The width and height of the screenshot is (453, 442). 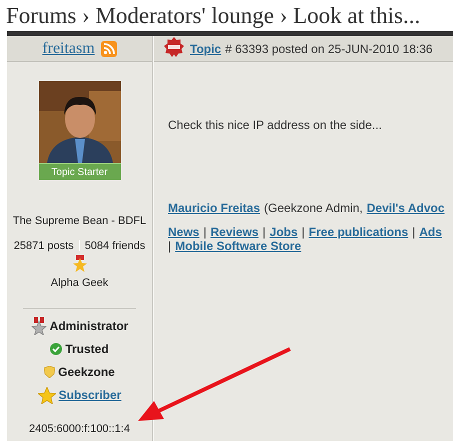 What do you see at coordinates (38, 326) in the screenshot?
I see `star-medal-icon` at bounding box center [38, 326].